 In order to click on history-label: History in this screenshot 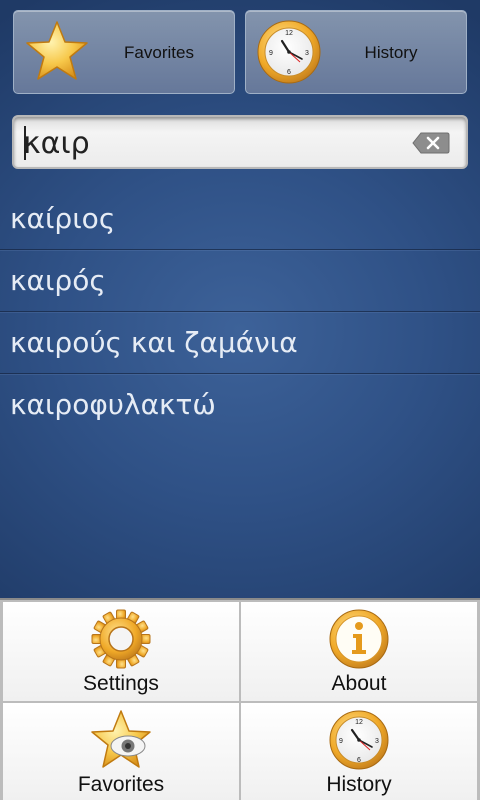, I will do `click(391, 52)`.